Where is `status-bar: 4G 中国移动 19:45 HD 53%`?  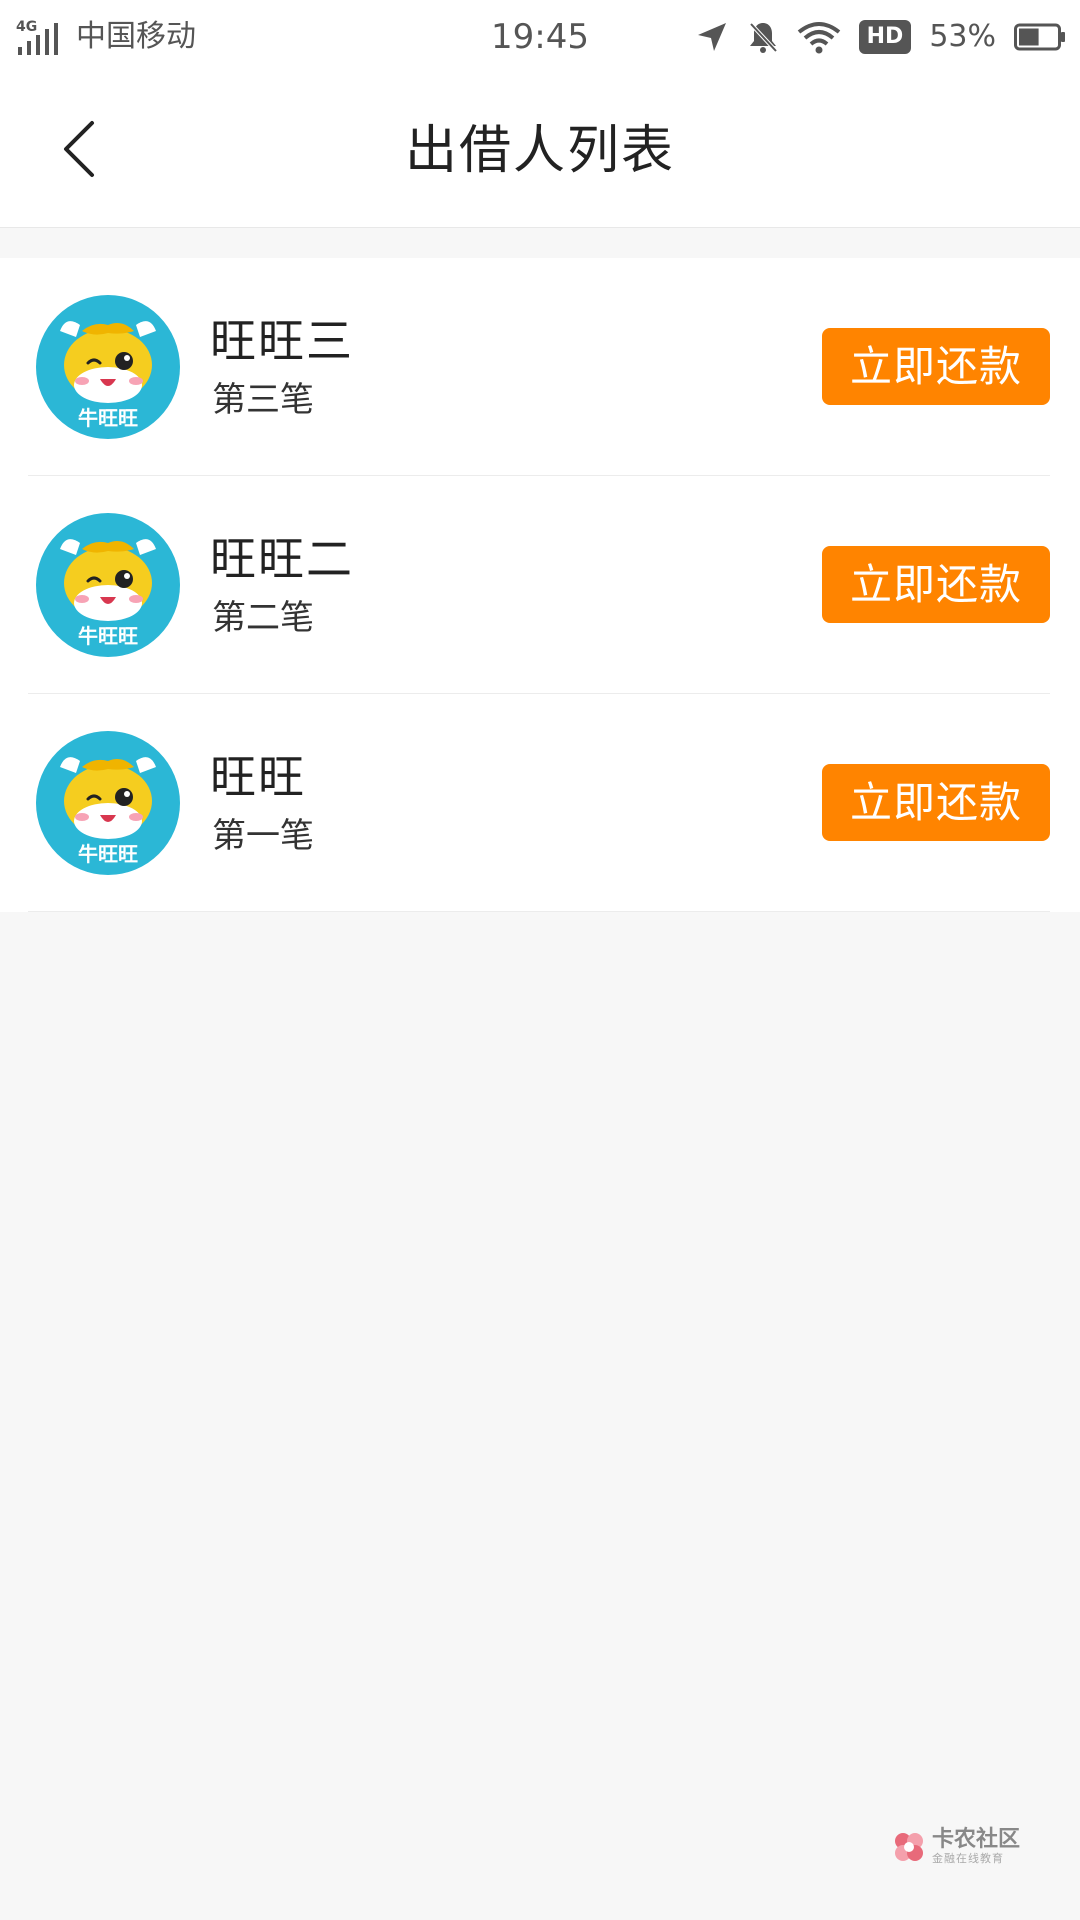 status-bar: 4G 中国移动 19:45 HD 53% is located at coordinates (540, 37).